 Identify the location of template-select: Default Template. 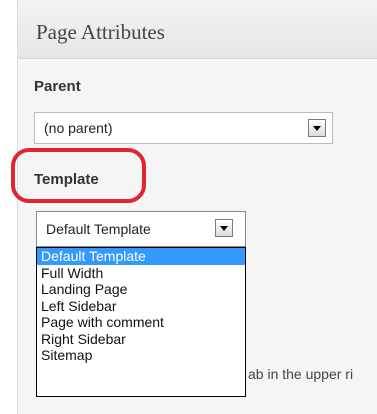
(141, 229).